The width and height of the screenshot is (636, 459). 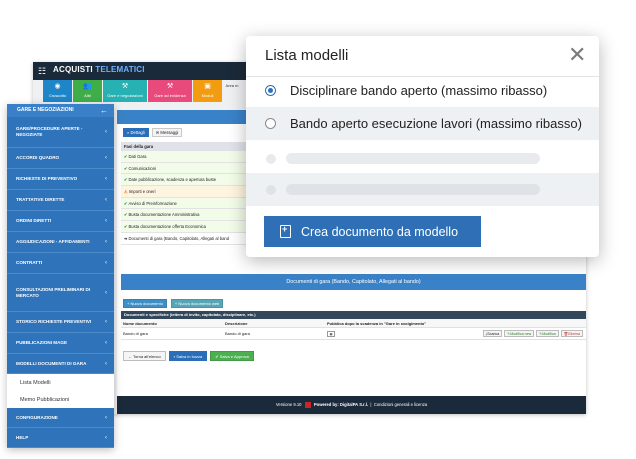 What do you see at coordinates (152, 203) in the screenshot?
I see `checklist-label: Avviso di Preinformazione` at bounding box center [152, 203].